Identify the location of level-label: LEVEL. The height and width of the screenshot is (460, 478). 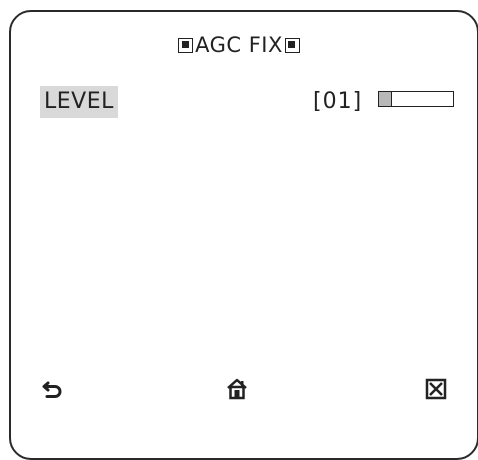
(79, 102).